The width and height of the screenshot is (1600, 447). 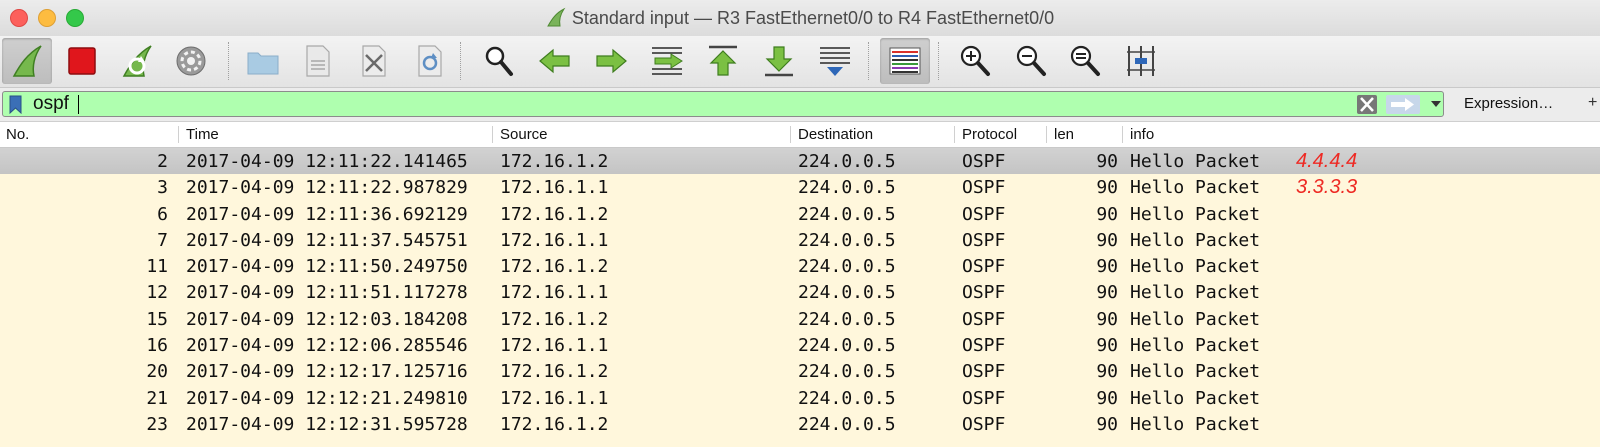 I want to click on shark-fin-icon, so click(x=27, y=61).